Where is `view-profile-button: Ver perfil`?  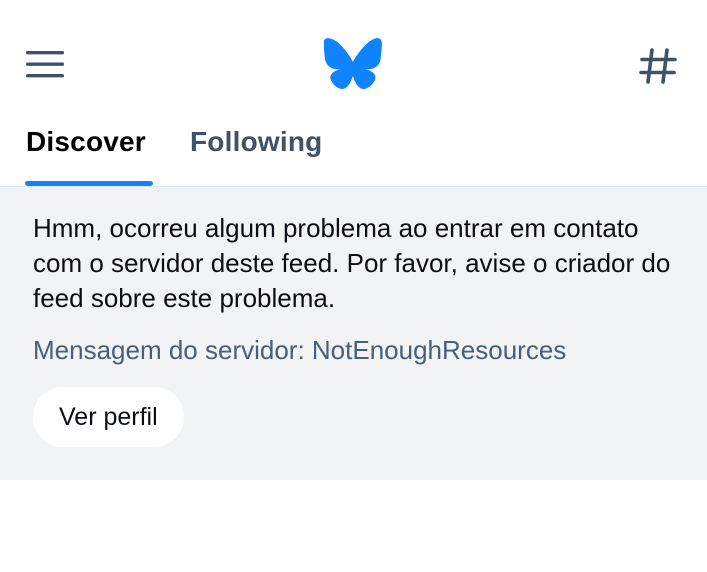
view-profile-button: Ver perfil is located at coordinates (108, 417).